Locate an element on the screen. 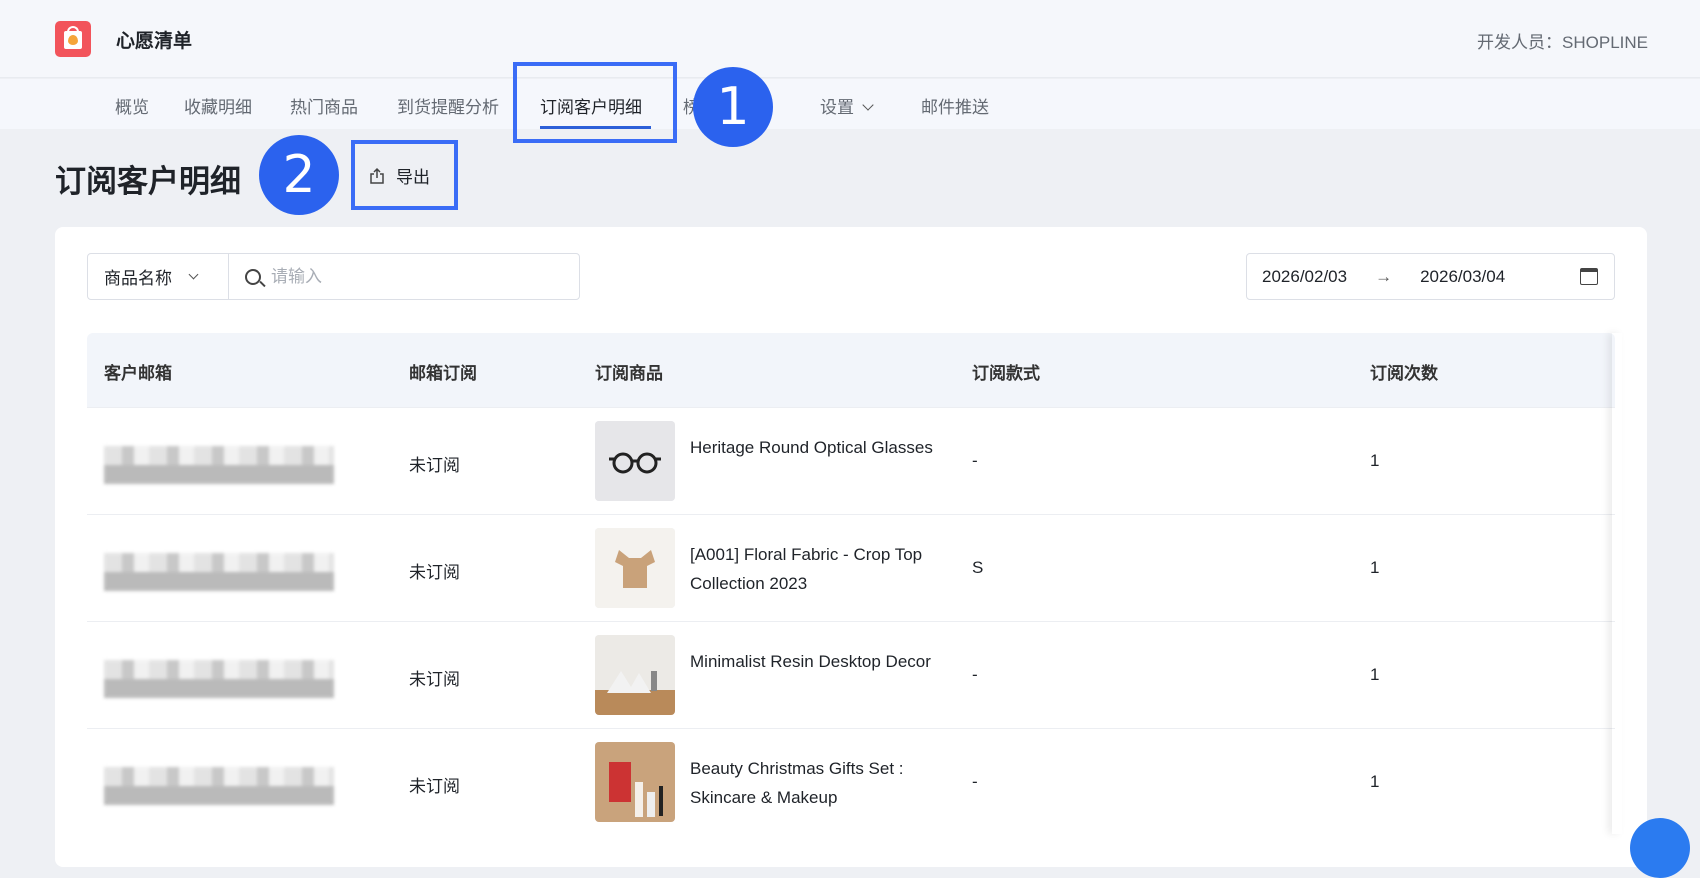 This screenshot has width=1700, height=878. date-range-picker: 2026/02/03 → 2026/03/04 is located at coordinates (1430, 276).